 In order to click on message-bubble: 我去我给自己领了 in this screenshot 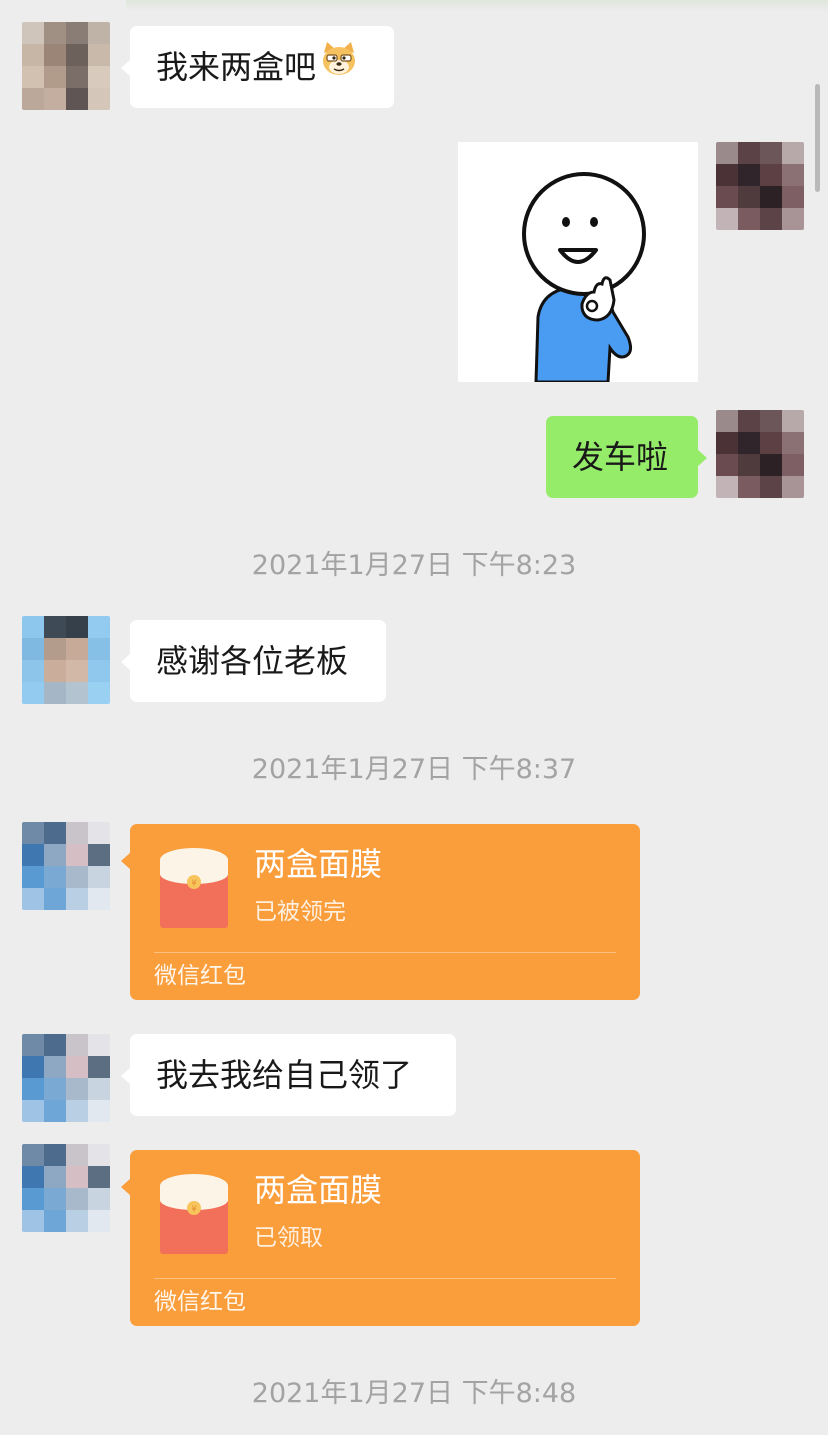, I will do `click(288, 1075)`.